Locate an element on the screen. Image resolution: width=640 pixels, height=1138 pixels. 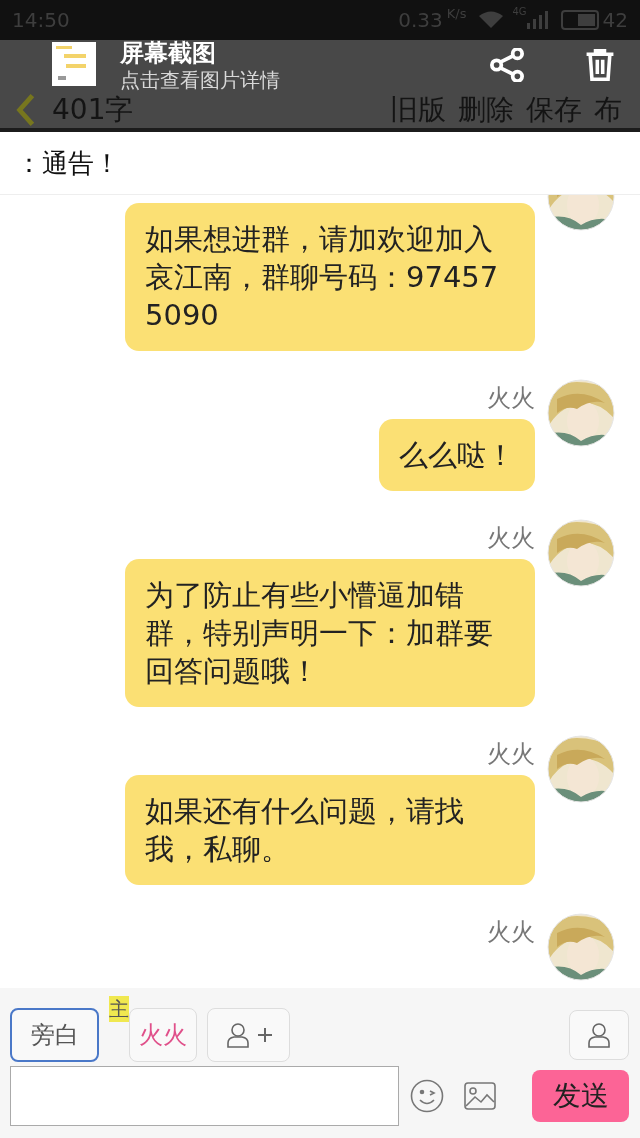
add-role-button is located at coordinates (248, 1035).